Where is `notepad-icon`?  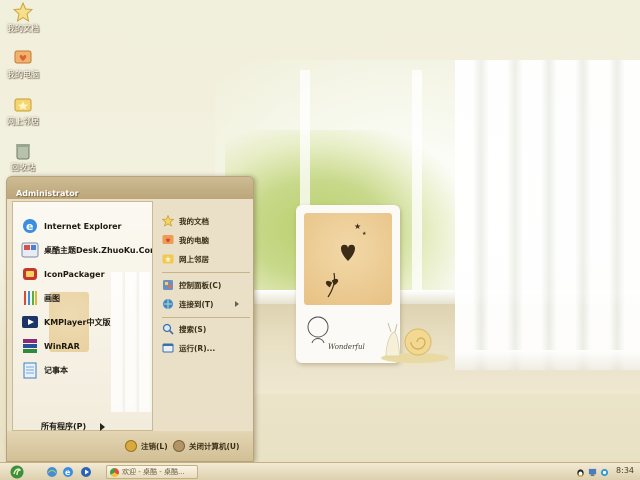 notepad-icon is located at coordinates (30, 370).